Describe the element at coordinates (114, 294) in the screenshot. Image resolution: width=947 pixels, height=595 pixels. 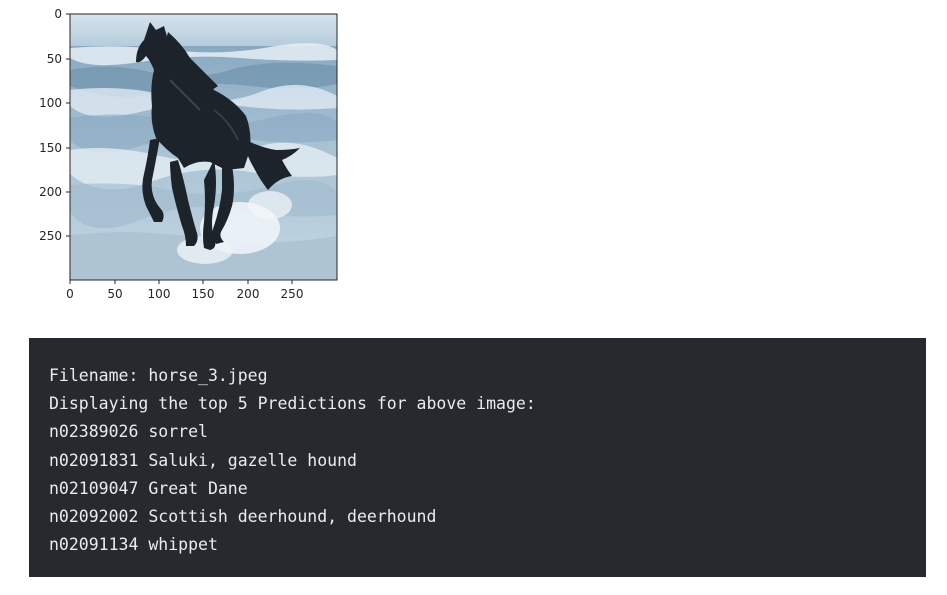
I see `xtick-label: 50` at that location.